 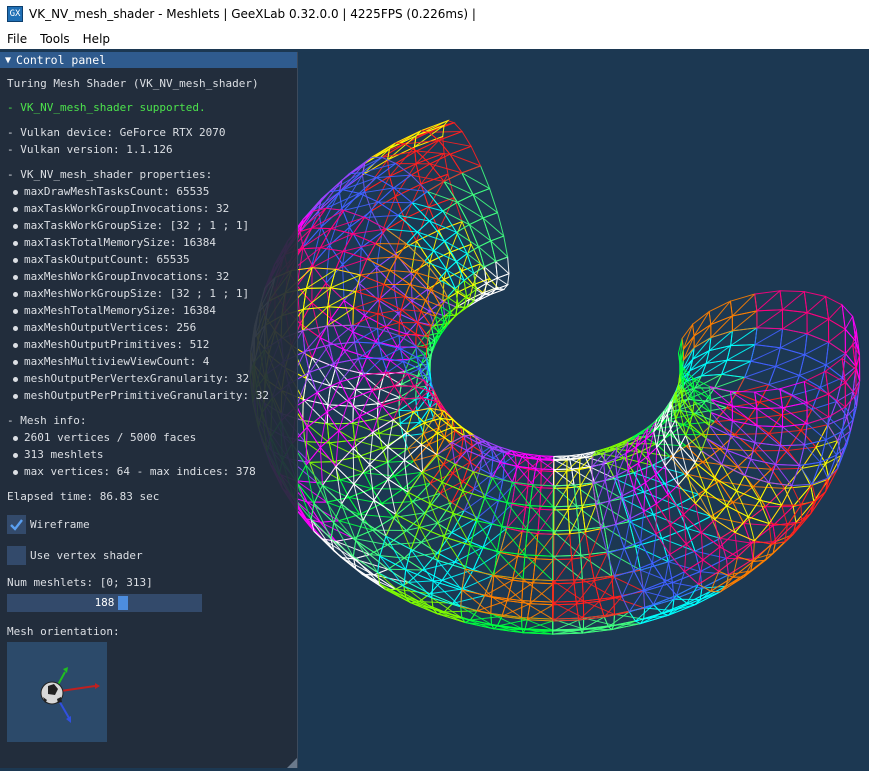 I want to click on property-item: maxTaskOutputCount: 65535, so click(x=101, y=260).